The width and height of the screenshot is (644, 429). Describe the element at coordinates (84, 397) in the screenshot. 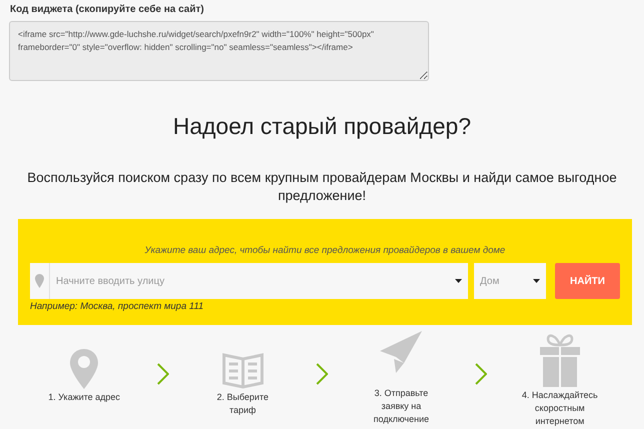

I see `step-label: 1. Укажите адрес` at that location.